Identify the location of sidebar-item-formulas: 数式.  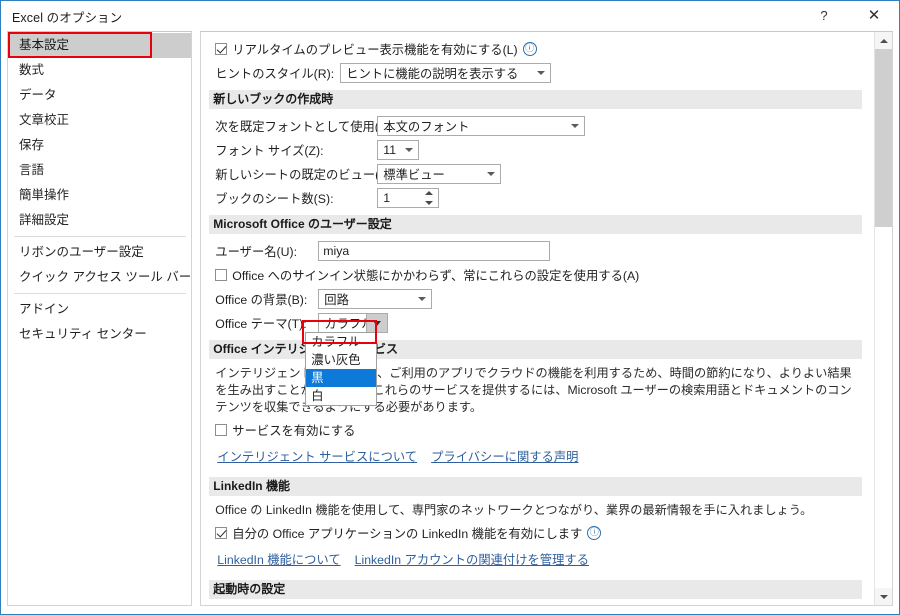
(99, 70).